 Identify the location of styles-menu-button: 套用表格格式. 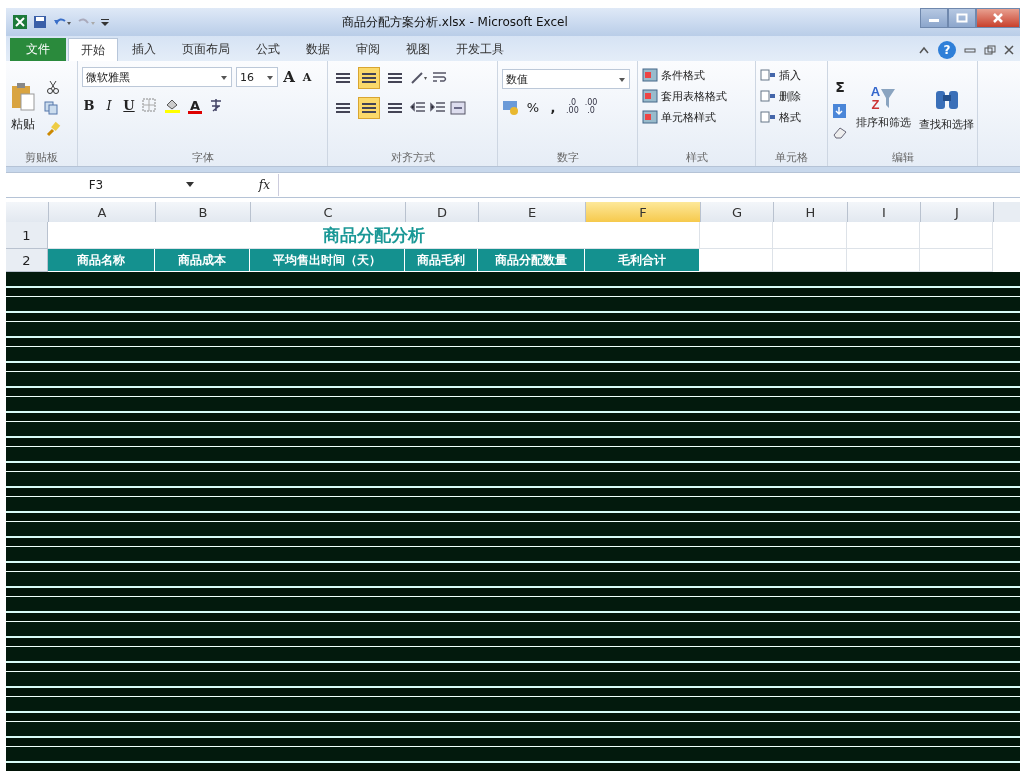
(696, 96).